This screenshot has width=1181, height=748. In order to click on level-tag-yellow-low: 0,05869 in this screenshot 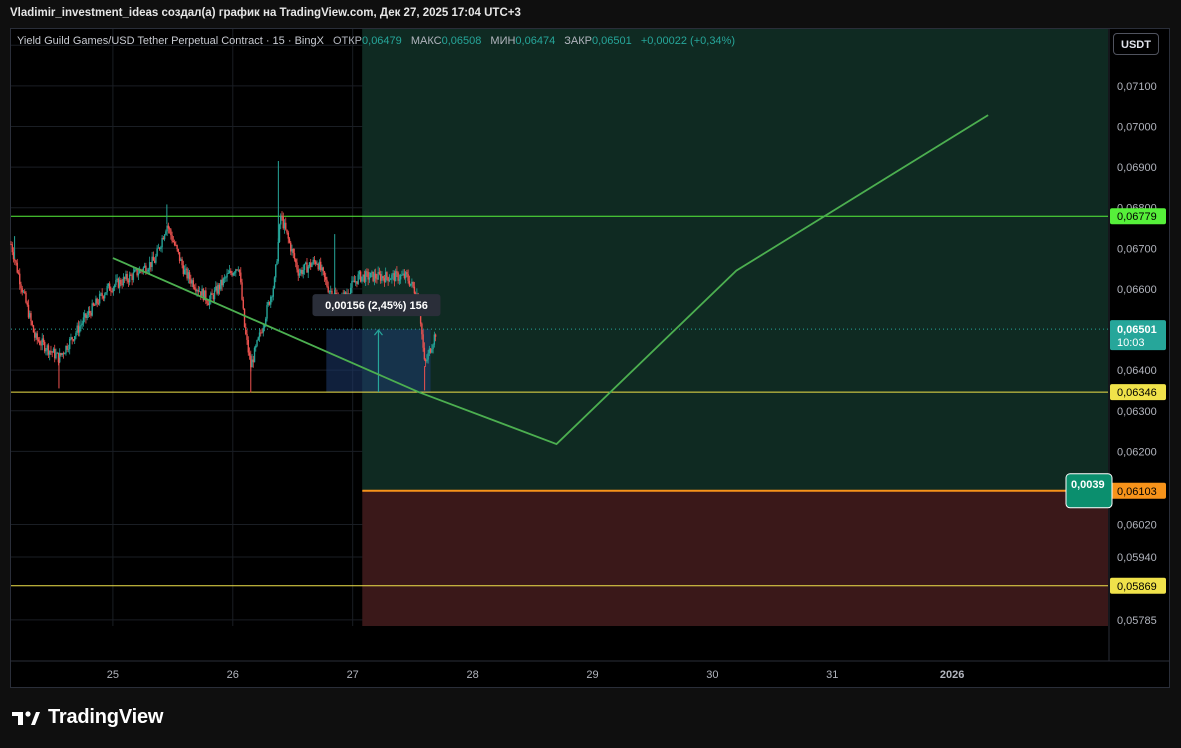, I will do `click(1137, 587)`.